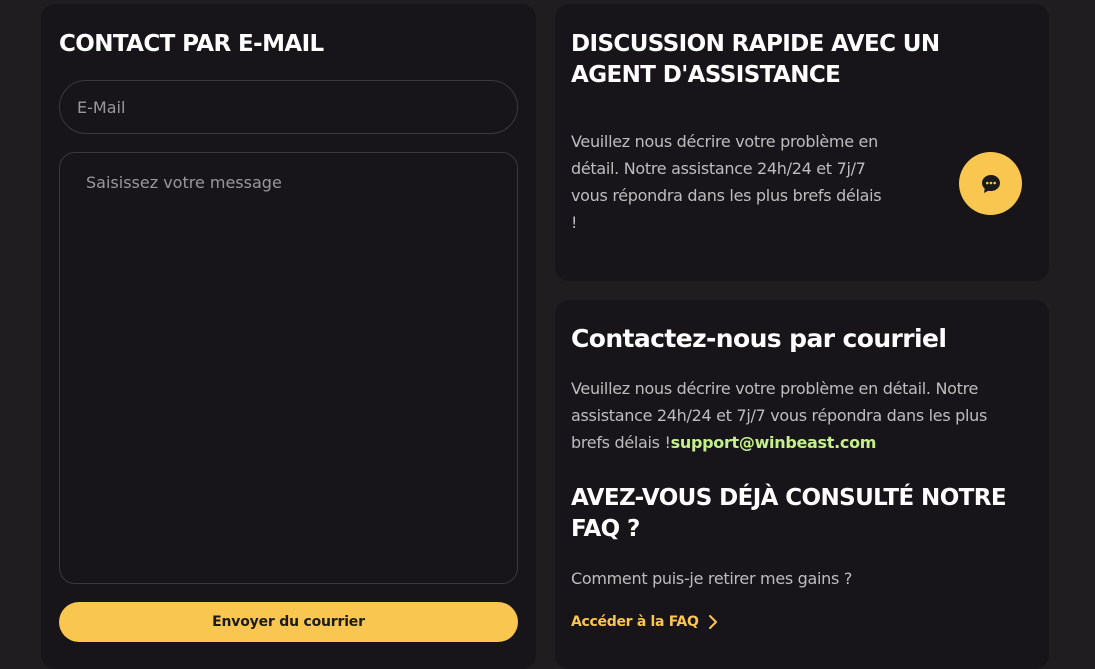  What do you see at coordinates (288, 622) in the screenshot?
I see `send-mail-button: Envoyer du courrier` at bounding box center [288, 622].